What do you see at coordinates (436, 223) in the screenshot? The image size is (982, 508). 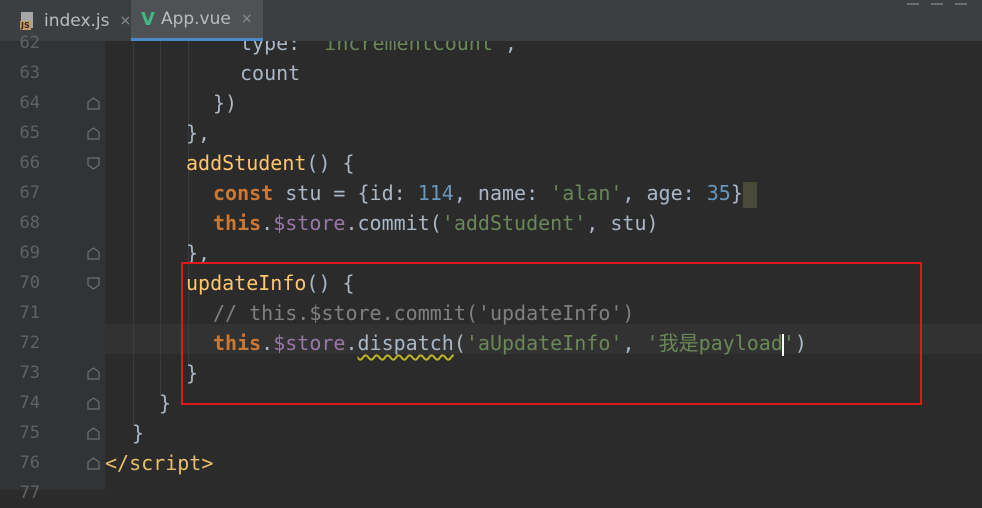 I see `code-line-68: this.$store.commit('addStudent', stu)` at bounding box center [436, 223].